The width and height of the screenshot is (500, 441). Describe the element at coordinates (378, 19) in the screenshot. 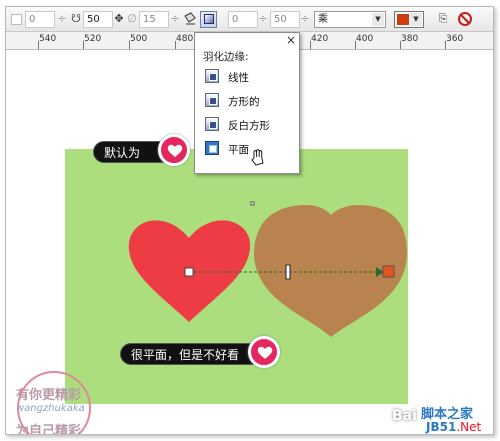

I see `chevron-down-icon: ▼` at that location.